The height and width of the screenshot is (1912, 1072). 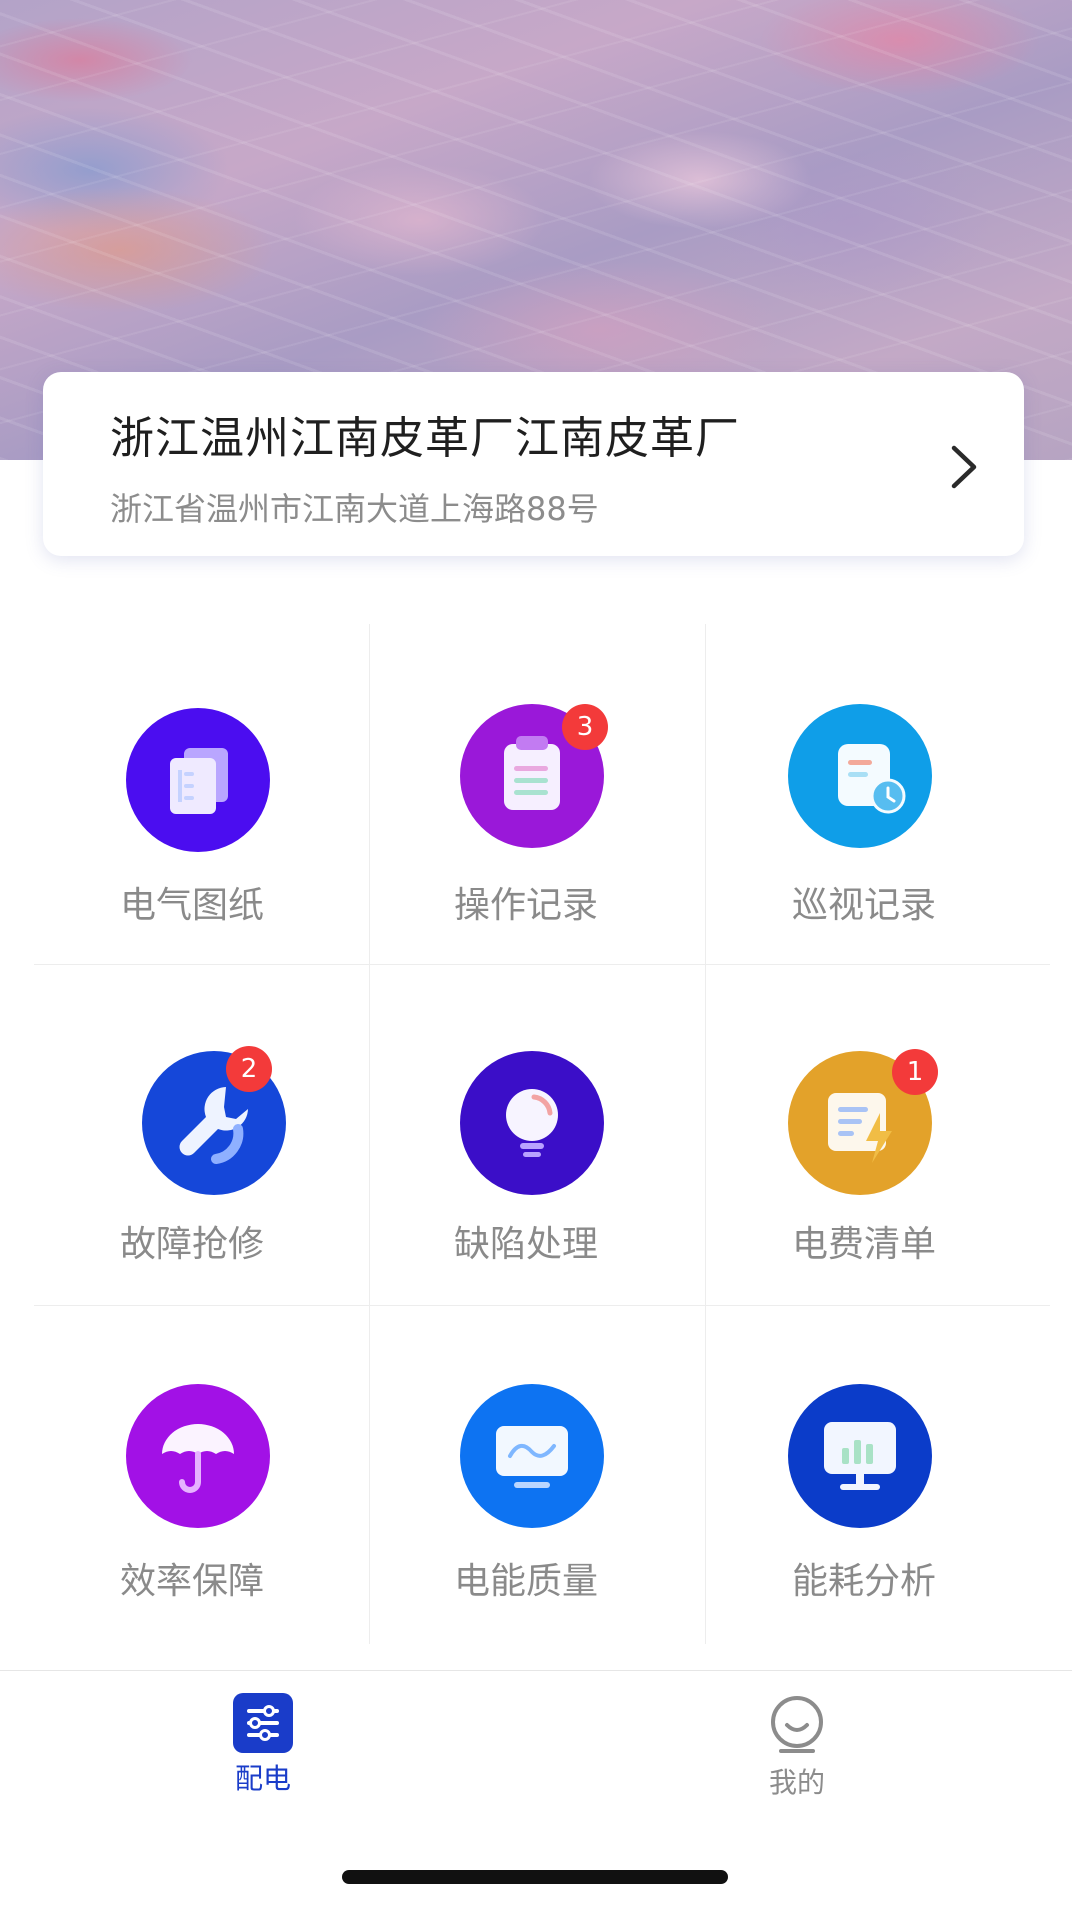 What do you see at coordinates (191, 905) in the screenshot?
I see `function-label: 电气图纸` at bounding box center [191, 905].